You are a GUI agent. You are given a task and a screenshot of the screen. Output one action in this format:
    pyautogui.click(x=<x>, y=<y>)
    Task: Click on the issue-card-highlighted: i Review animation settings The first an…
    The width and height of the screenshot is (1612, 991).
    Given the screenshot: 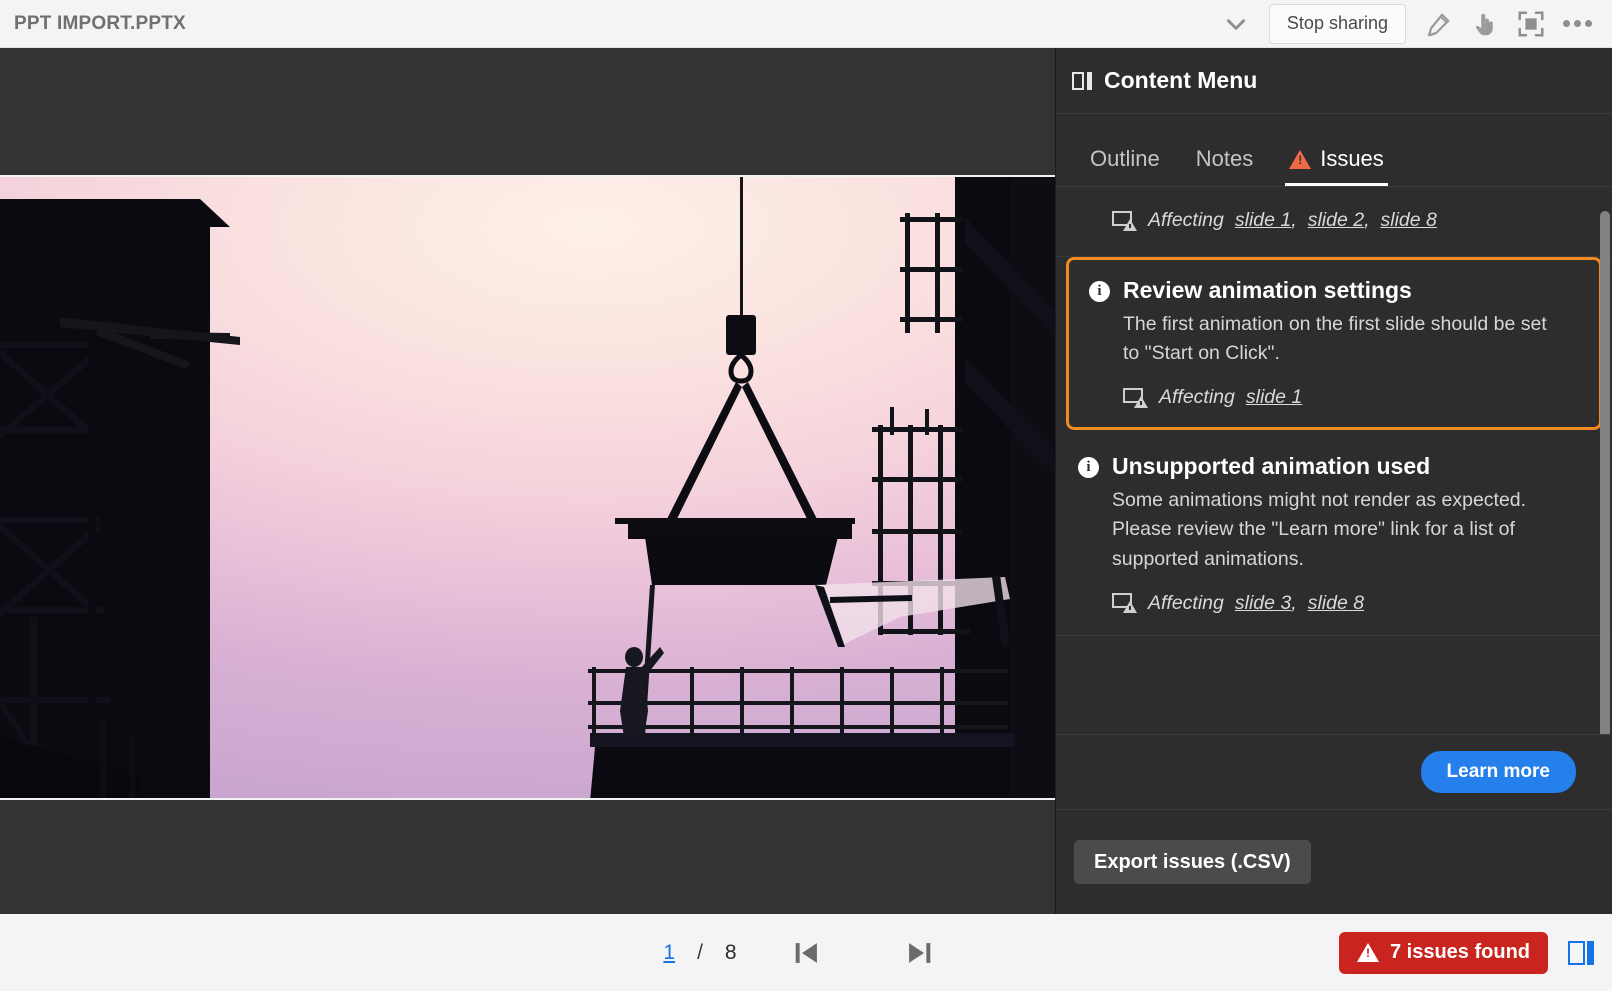 What is the action you would take?
    pyautogui.click(x=1334, y=344)
    